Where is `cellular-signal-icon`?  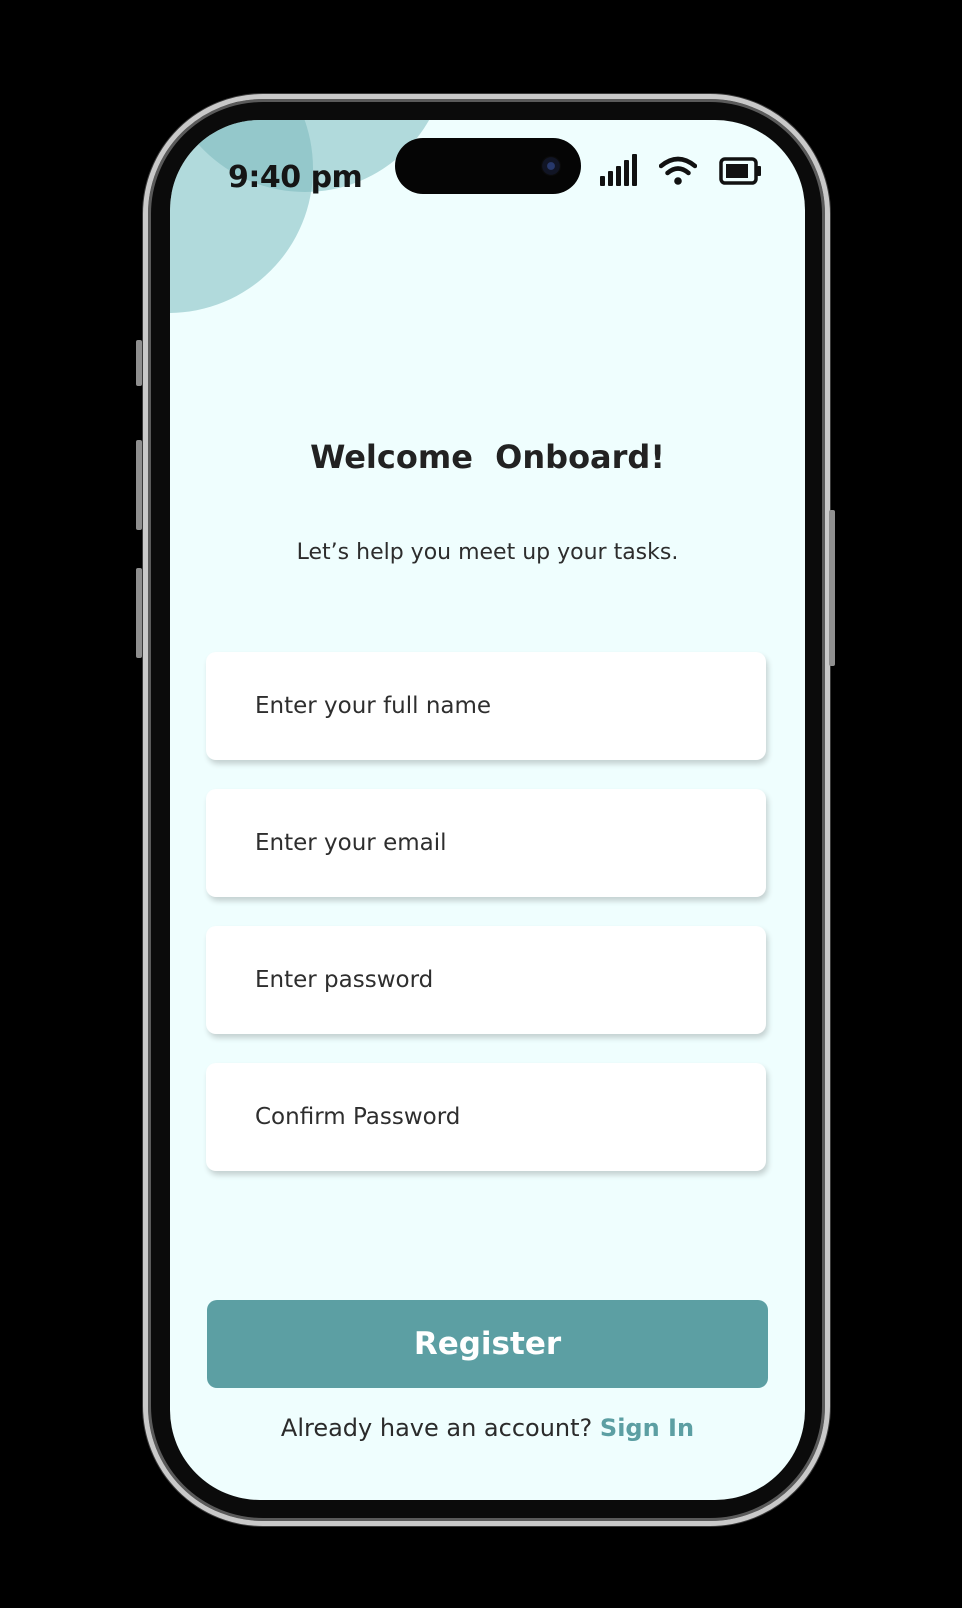
cellular-signal-icon is located at coordinates (618, 170).